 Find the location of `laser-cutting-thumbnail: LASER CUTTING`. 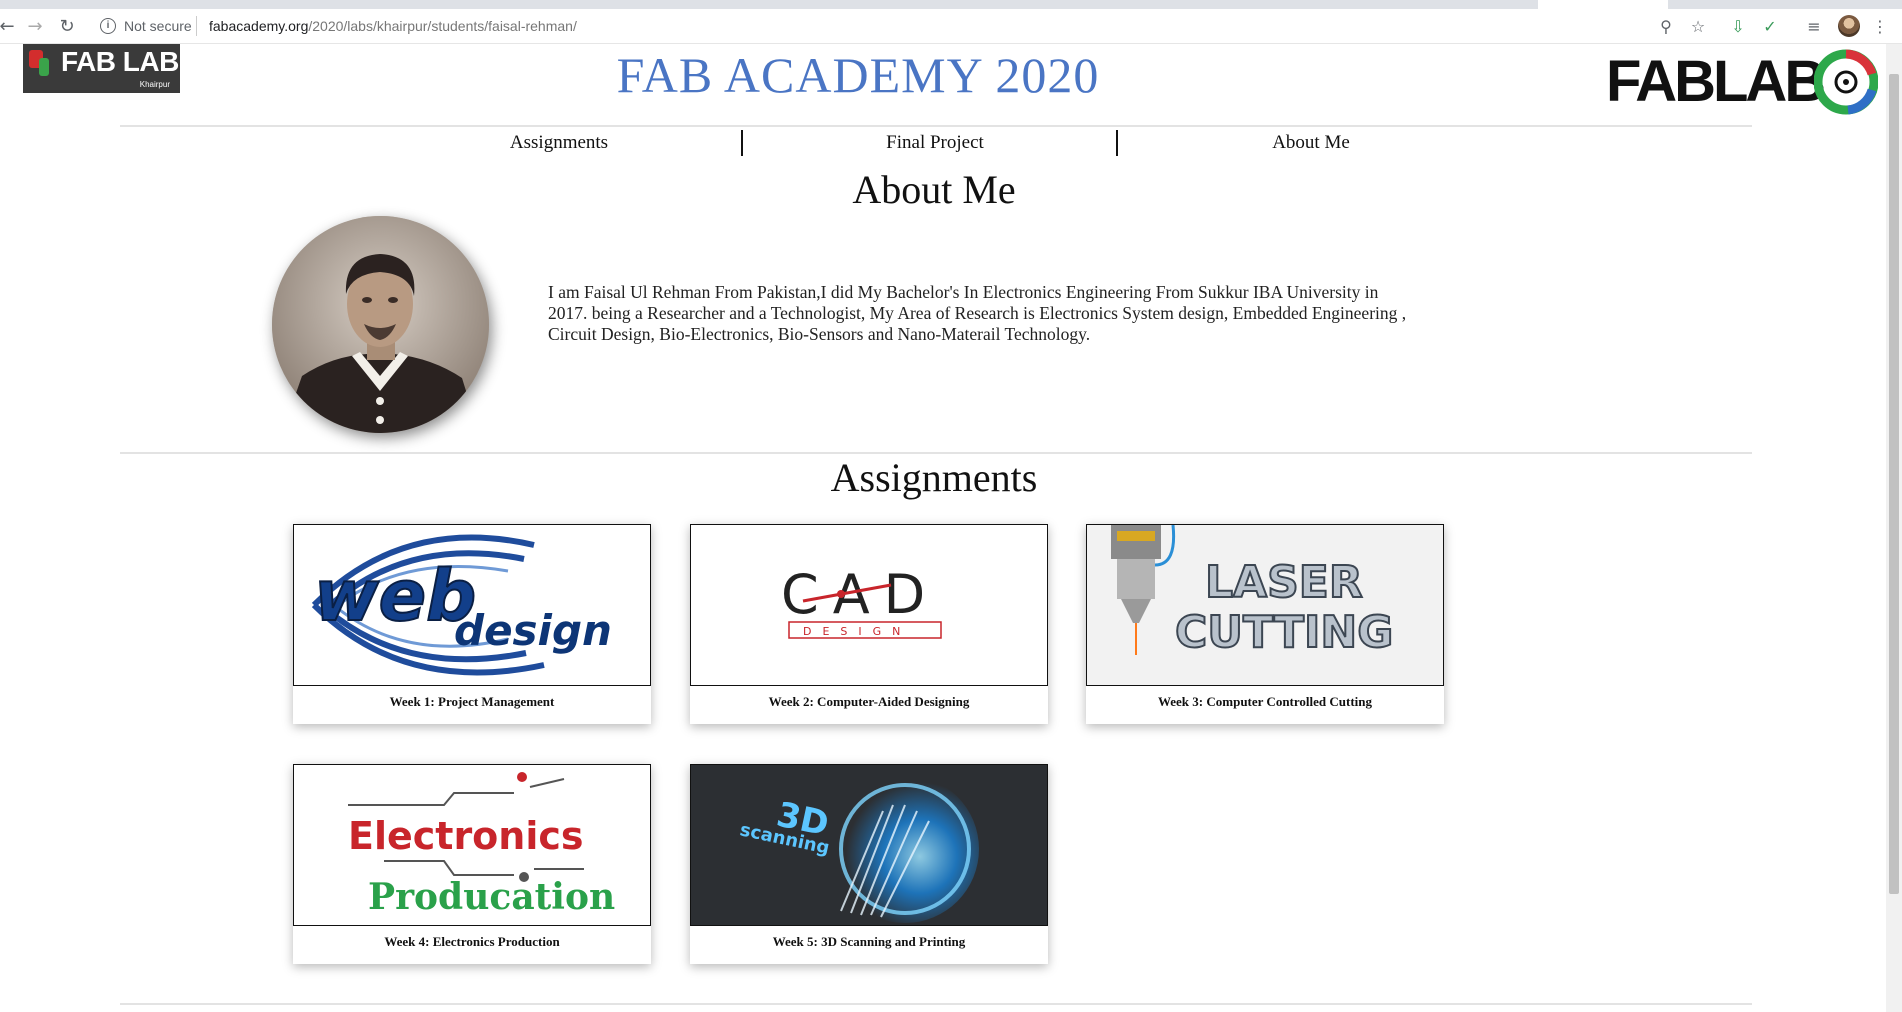

laser-cutting-thumbnail: LASER CUTTING is located at coordinates (1265, 605).